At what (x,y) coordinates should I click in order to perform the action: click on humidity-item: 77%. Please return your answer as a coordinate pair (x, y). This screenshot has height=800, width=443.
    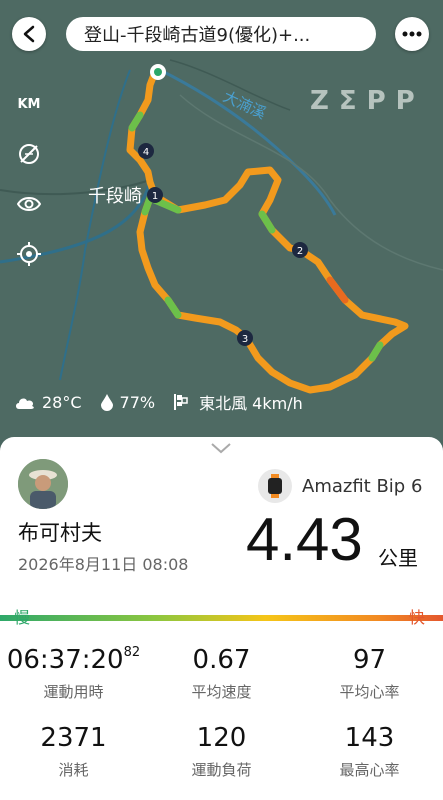
    Looking at the image, I should click on (128, 402).